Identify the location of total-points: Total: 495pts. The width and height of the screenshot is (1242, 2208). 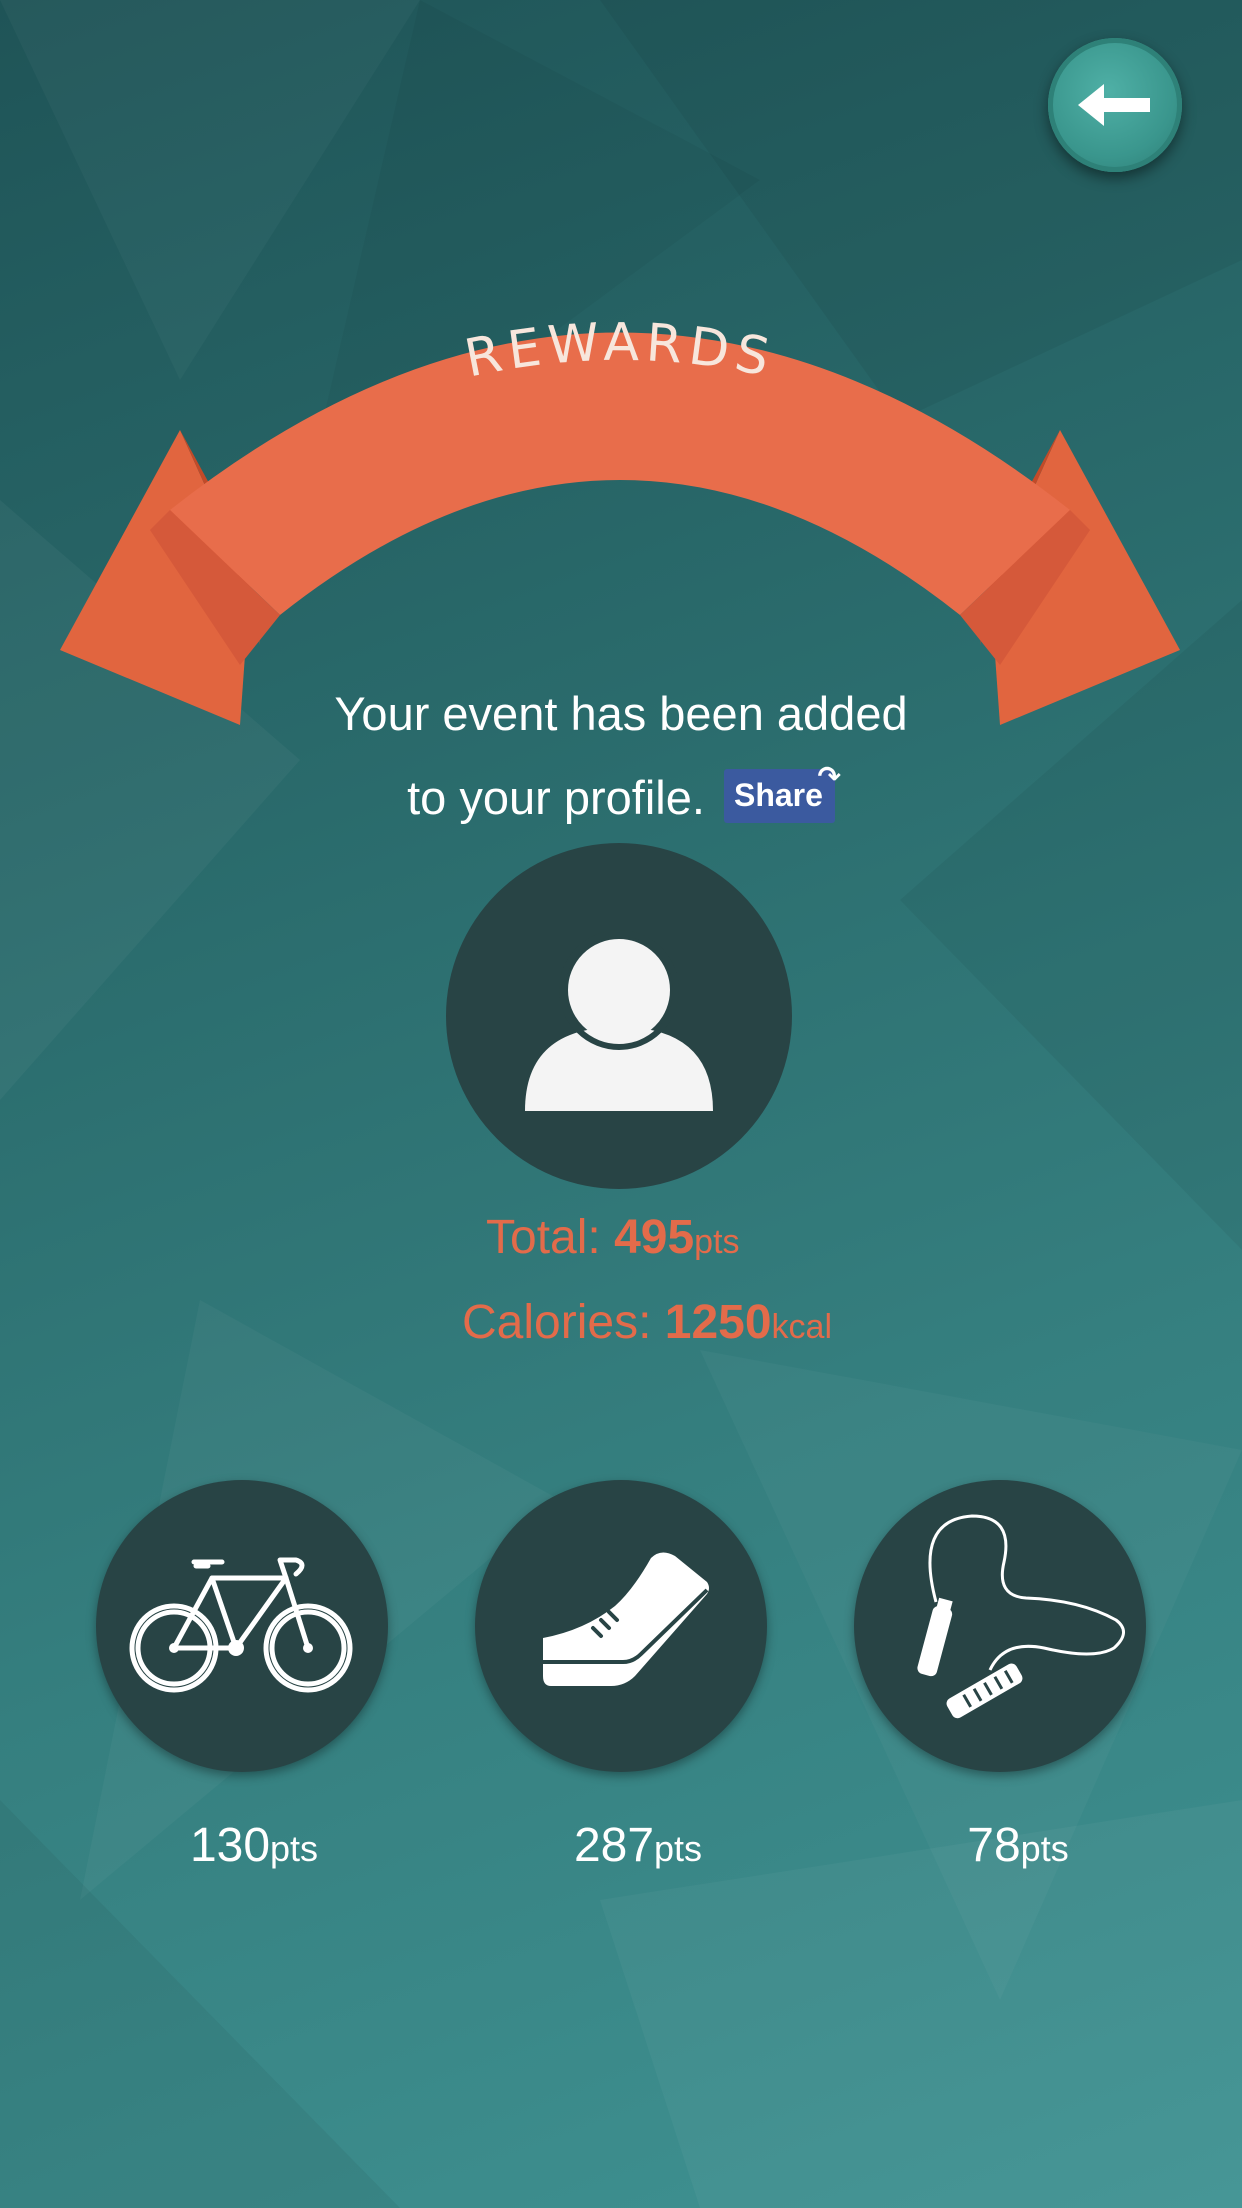
(613, 1237).